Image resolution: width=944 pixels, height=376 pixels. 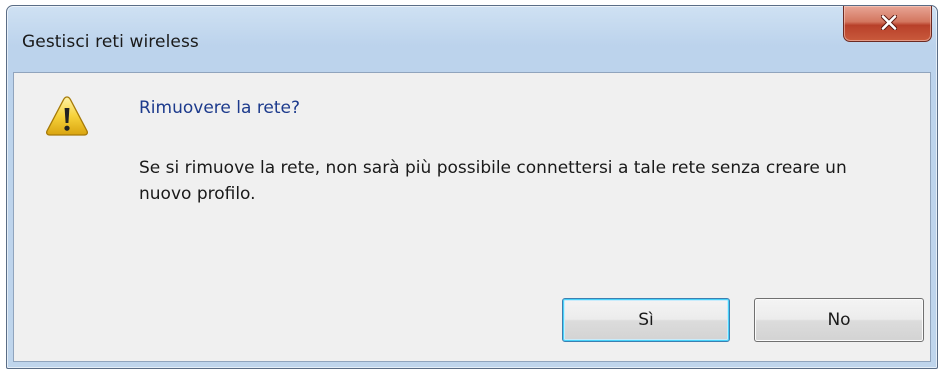 I want to click on warning-icon, so click(x=67, y=116).